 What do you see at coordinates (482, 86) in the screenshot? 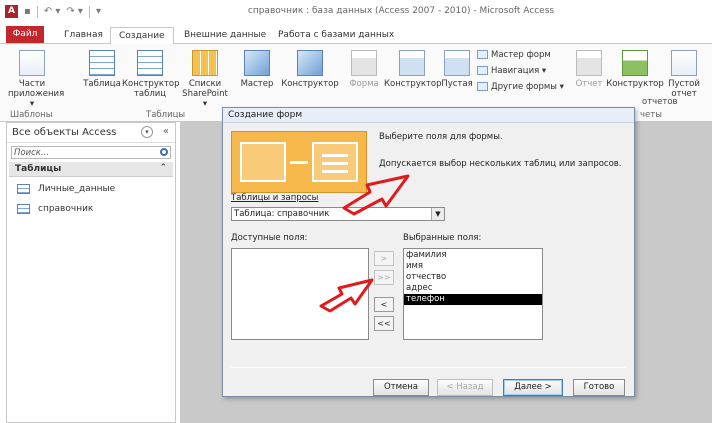
I see `more-forms-icon` at bounding box center [482, 86].